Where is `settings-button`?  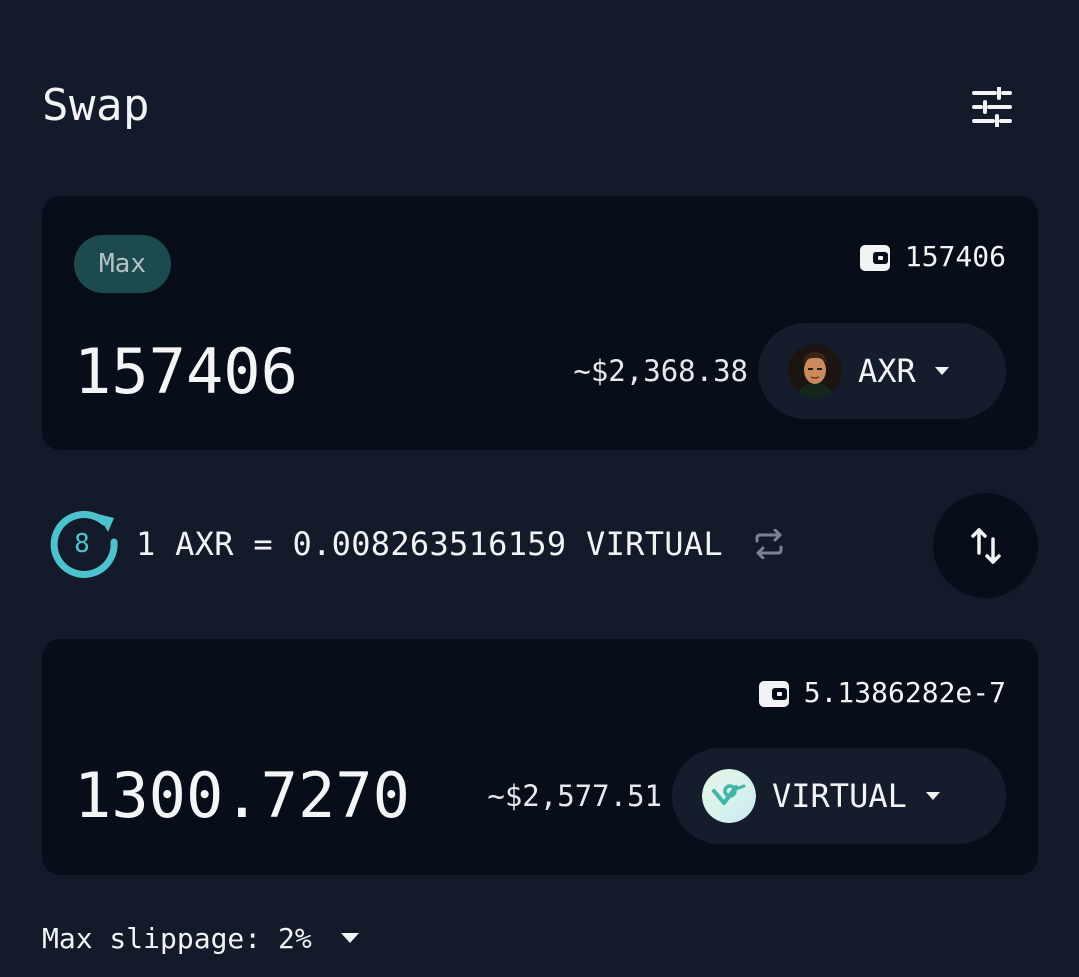
settings-button is located at coordinates (992, 107).